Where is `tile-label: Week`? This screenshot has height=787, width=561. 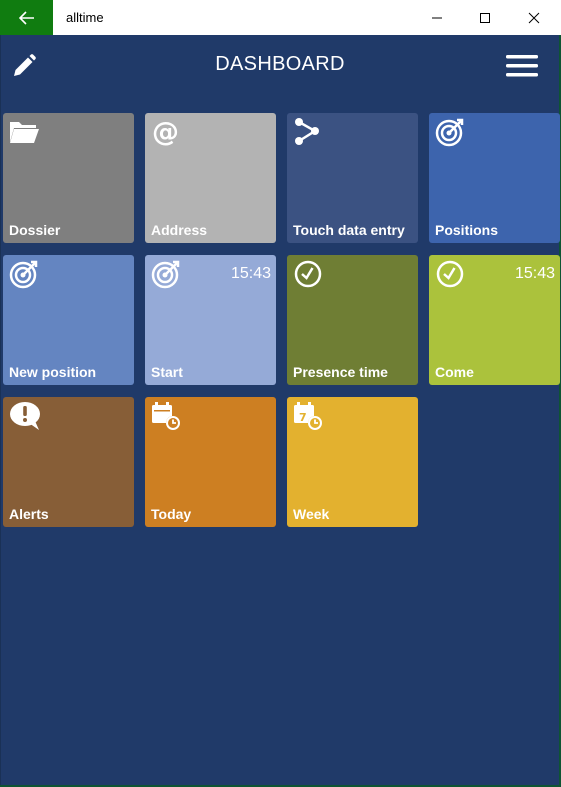
tile-label: Week is located at coordinates (311, 514).